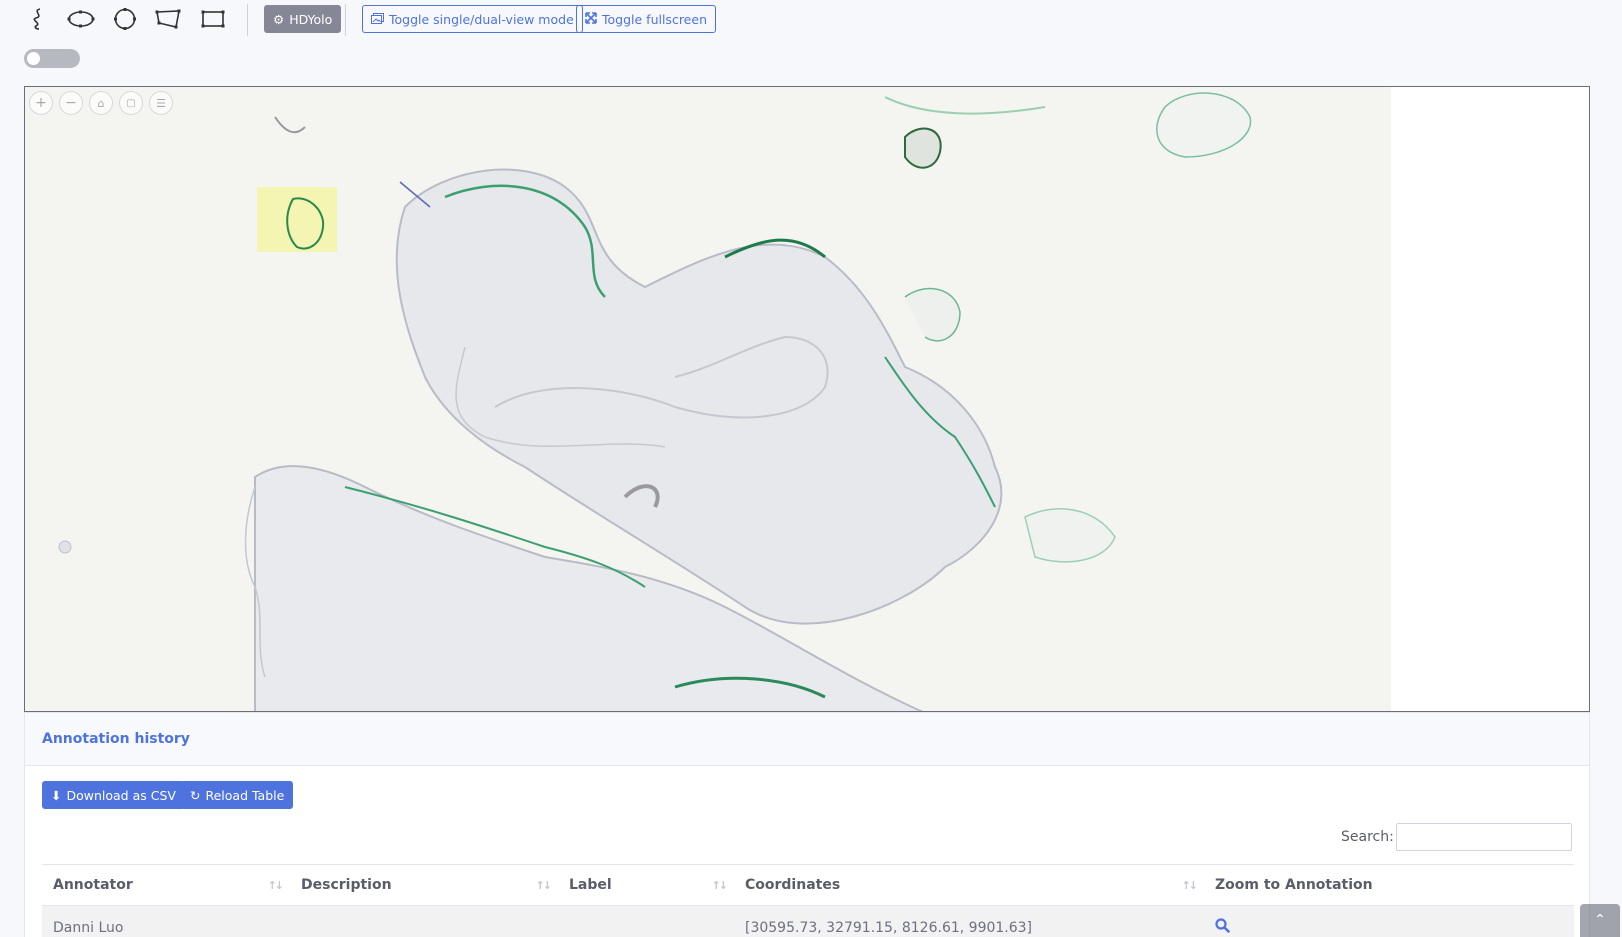 This screenshot has height=937, width=1622. What do you see at coordinates (1367, 837) in the screenshot?
I see `search-label: Search:` at bounding box center [1367, 837].